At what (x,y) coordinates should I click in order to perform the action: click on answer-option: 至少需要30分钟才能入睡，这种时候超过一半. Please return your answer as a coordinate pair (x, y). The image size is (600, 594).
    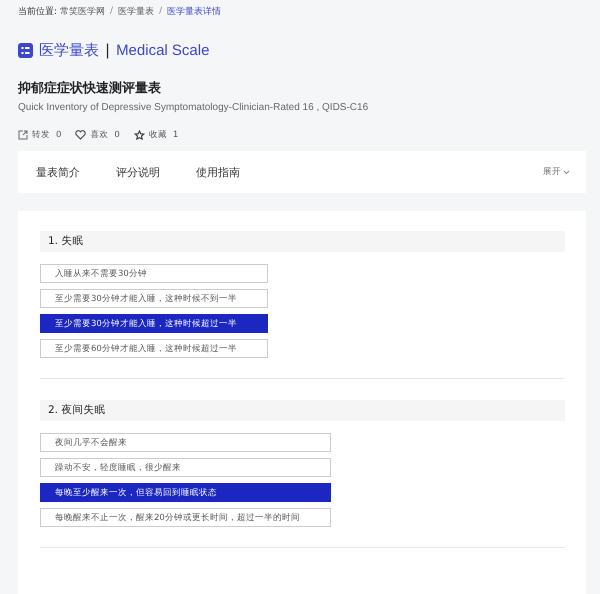
    Looking at the image, I should click on (154, 323).